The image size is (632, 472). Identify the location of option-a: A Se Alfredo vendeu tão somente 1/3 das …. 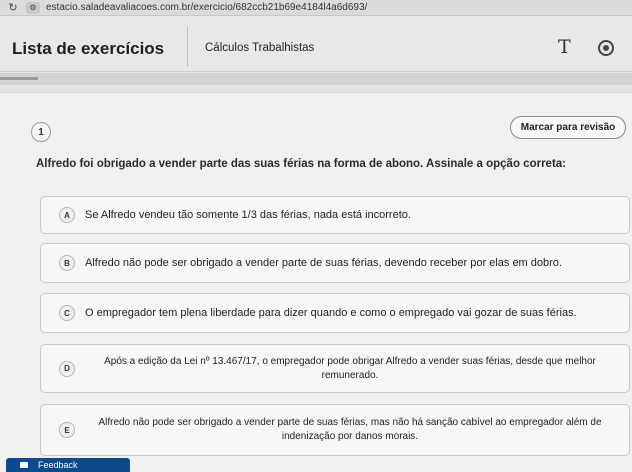
(335, 215).